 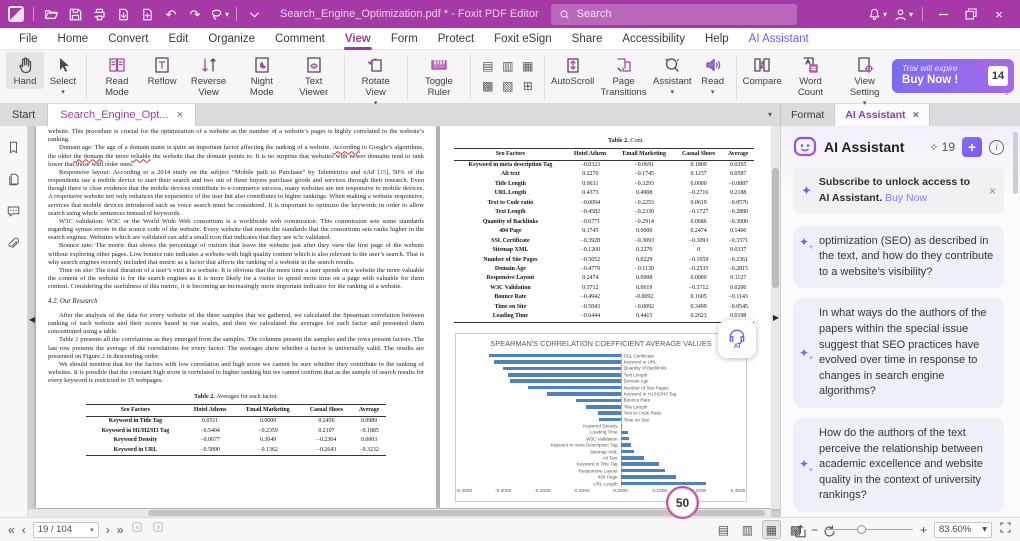 What do you see at coordinates (13, 179) in the screenshot?
I see `pages-panel-icon` at bounding box center [13, 179].